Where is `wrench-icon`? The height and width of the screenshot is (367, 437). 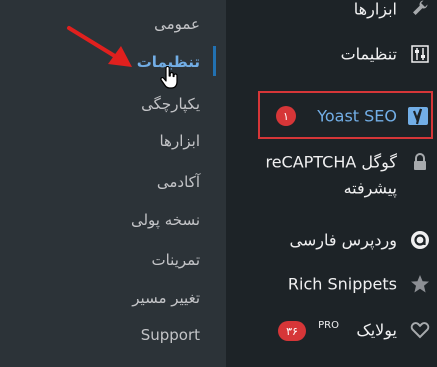
wrench-icon is located at coordinates (420, 9).